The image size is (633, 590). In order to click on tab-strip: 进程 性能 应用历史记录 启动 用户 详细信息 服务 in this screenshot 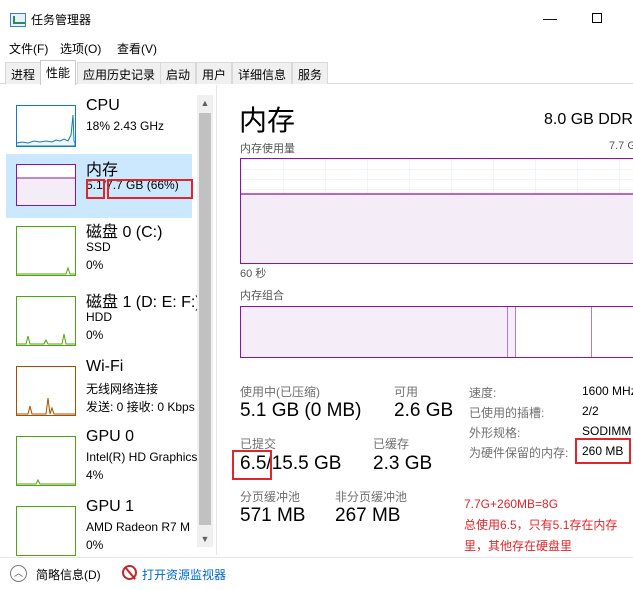, I will do `click(316, 72)`.